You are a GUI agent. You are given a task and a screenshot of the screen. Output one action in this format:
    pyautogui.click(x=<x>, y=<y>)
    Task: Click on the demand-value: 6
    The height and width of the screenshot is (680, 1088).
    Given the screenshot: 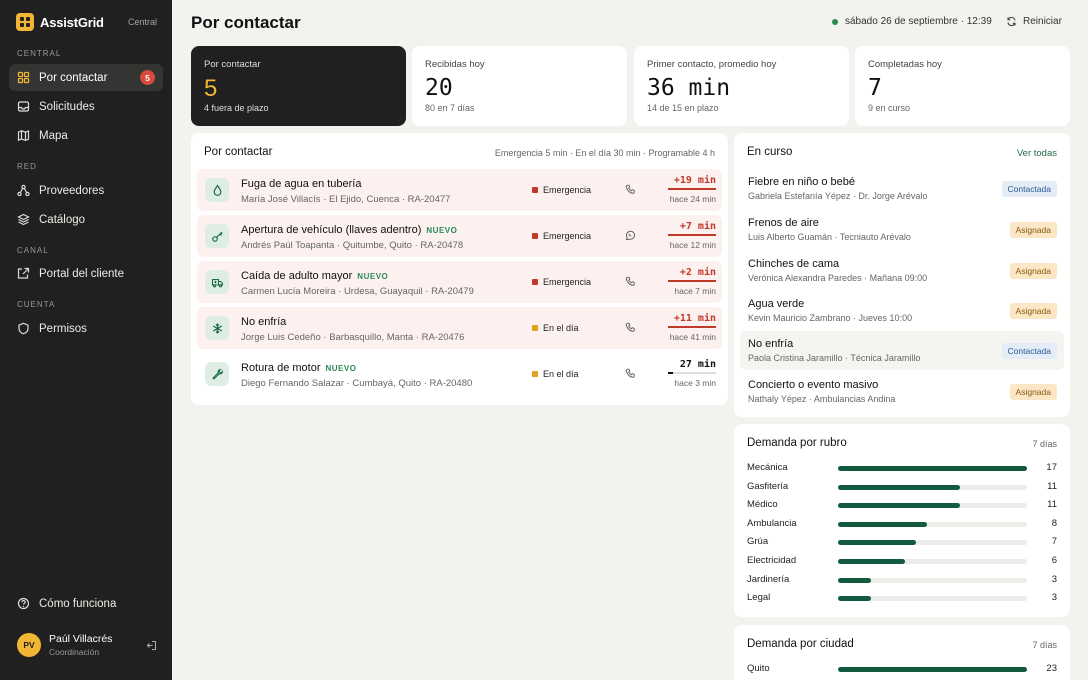 What is the action you would take?
    pyautogui.click(x=1054, y=560)
    